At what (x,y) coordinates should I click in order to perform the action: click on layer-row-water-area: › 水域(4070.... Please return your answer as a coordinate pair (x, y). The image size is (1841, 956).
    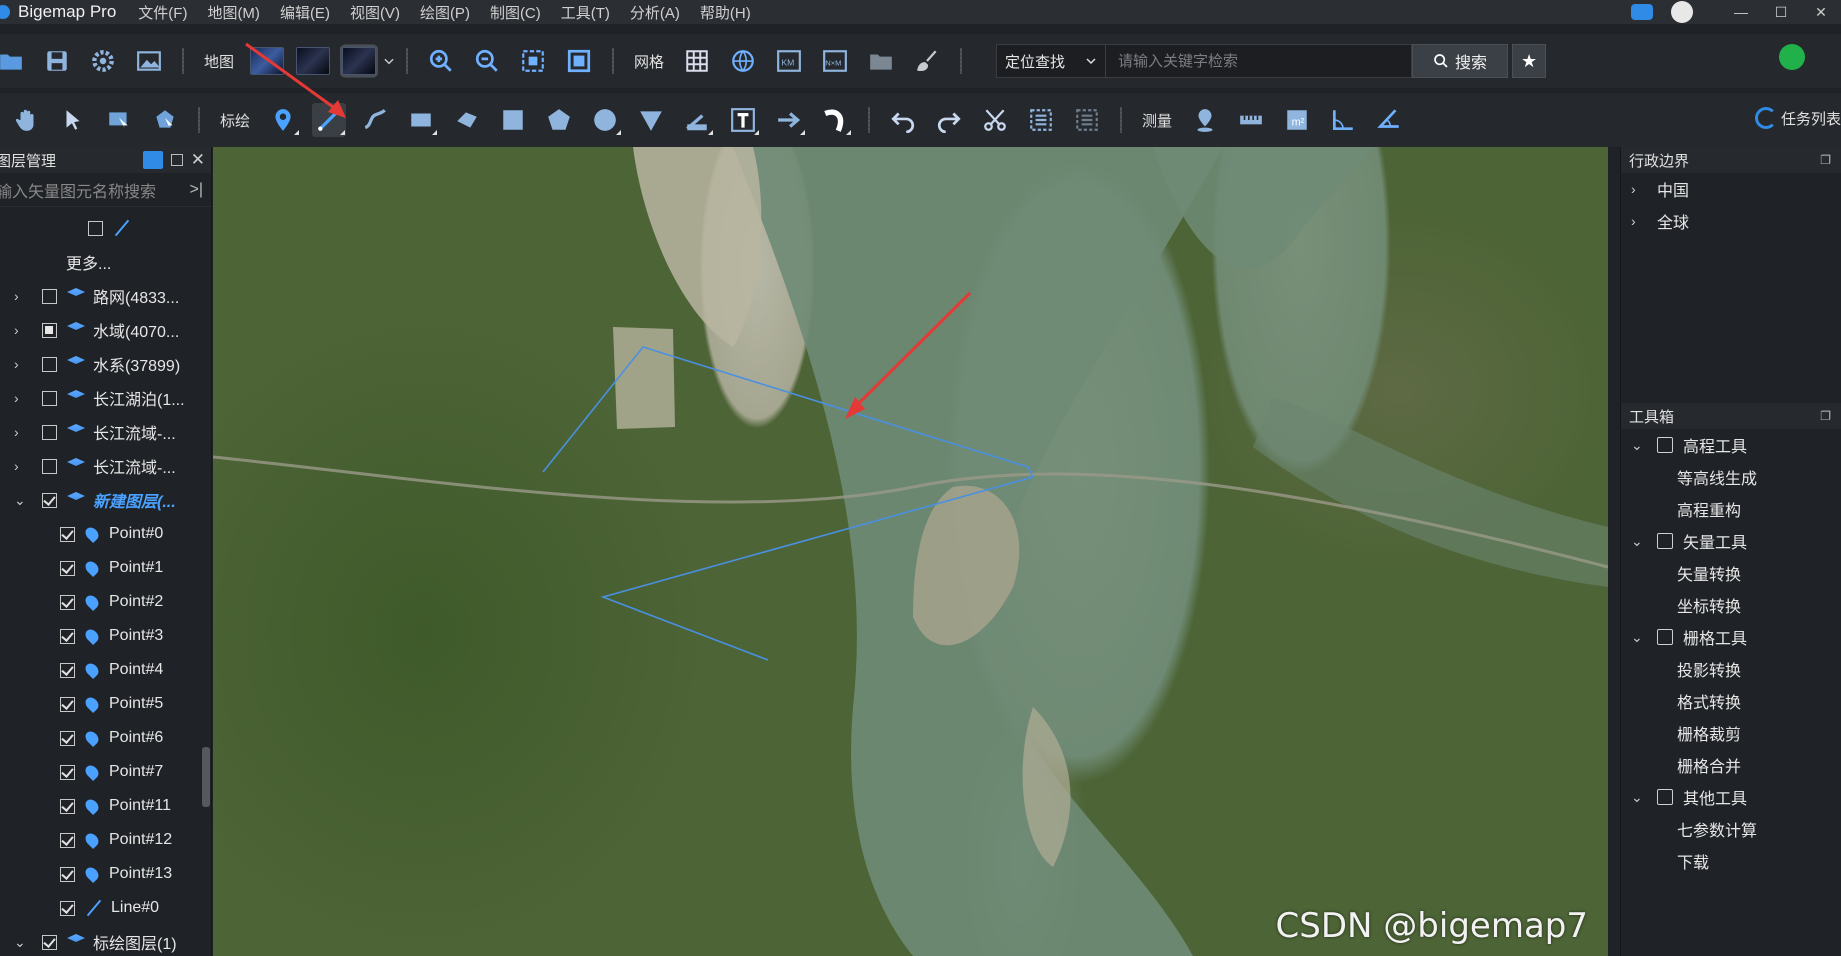
    Looking at the image, I should click on (105, 330).